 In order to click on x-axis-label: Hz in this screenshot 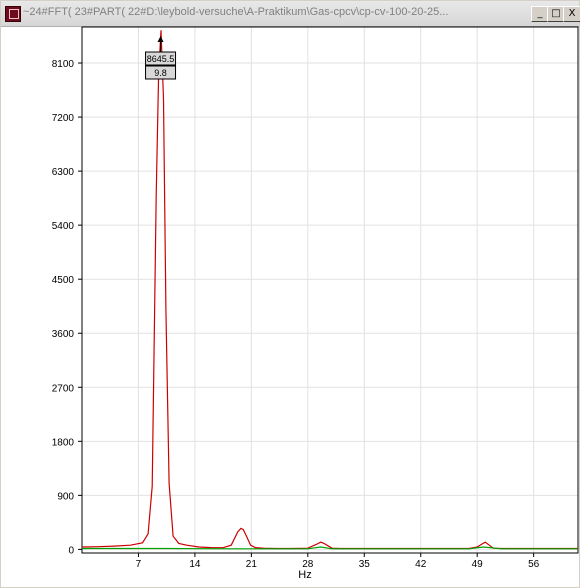, I will do `click(304, 575)`.